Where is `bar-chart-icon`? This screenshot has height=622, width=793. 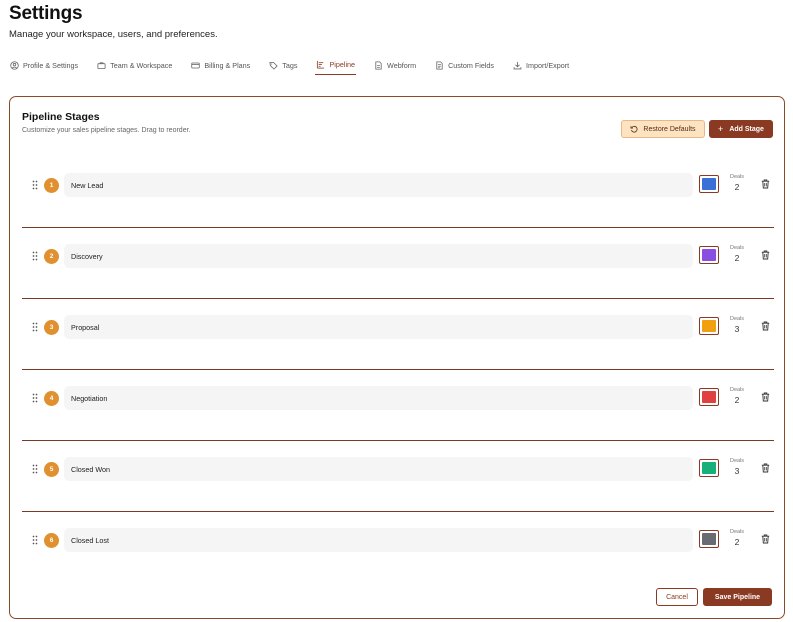
bar-chart-icon is located at coordinates (321, 64).